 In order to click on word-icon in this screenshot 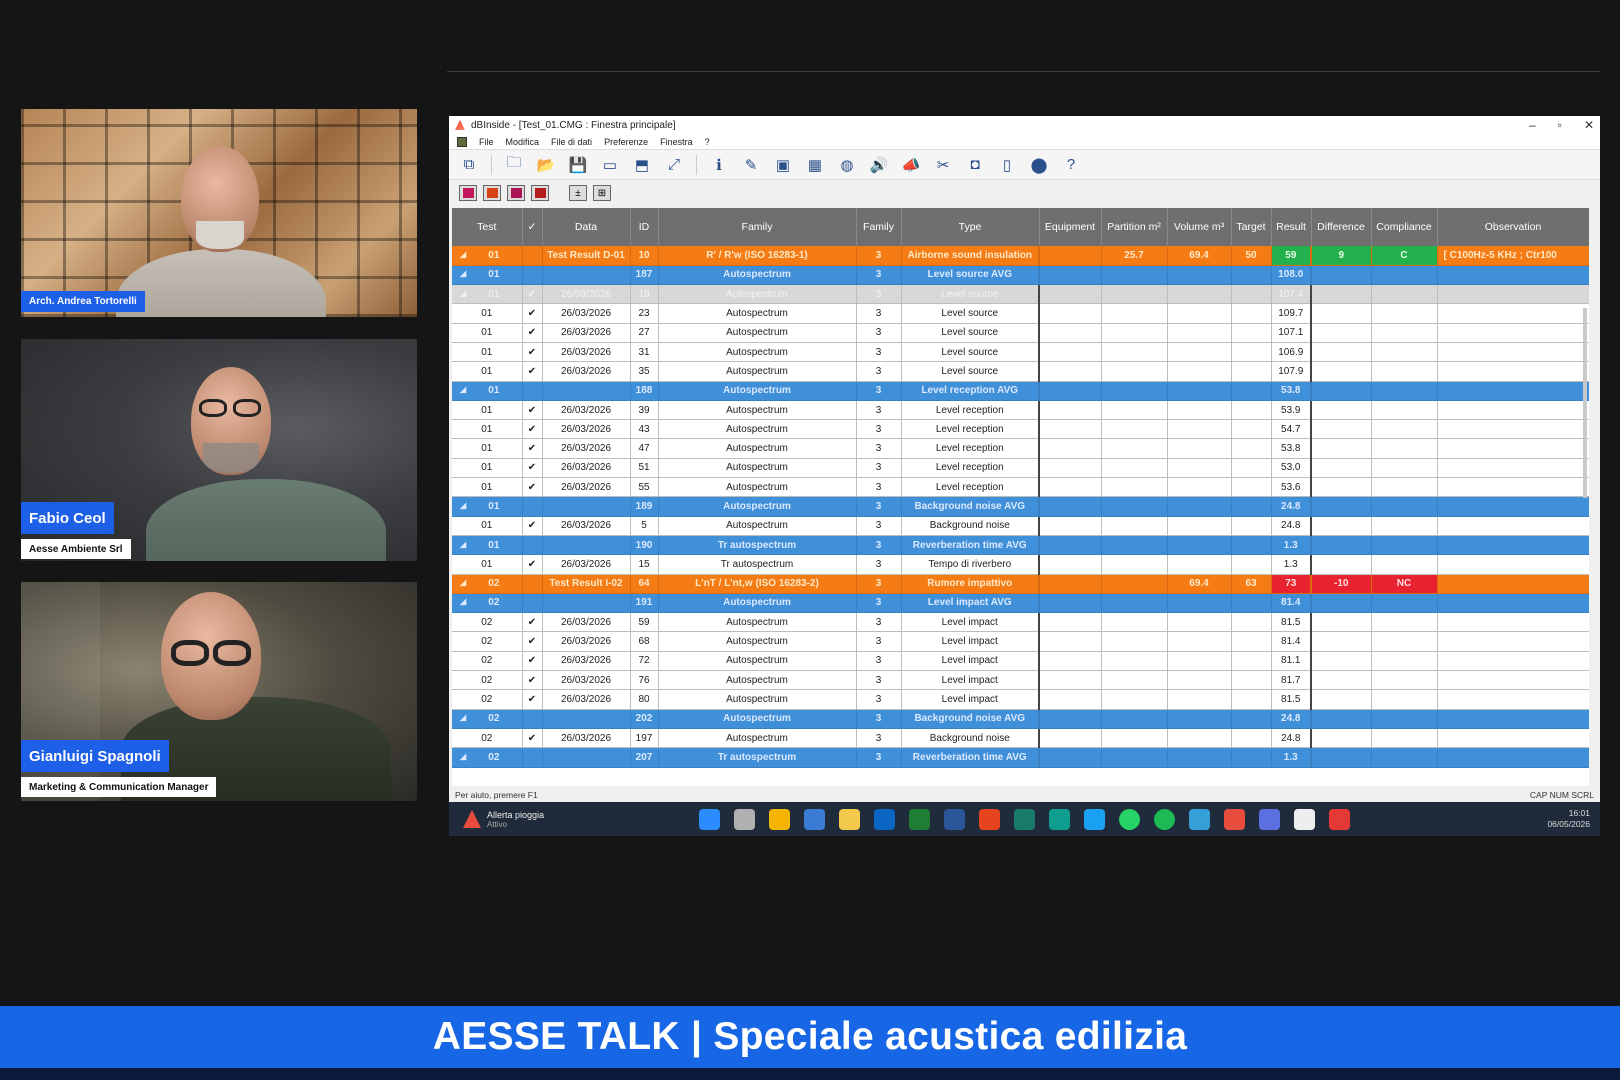, I will do `click(954, 819)`.